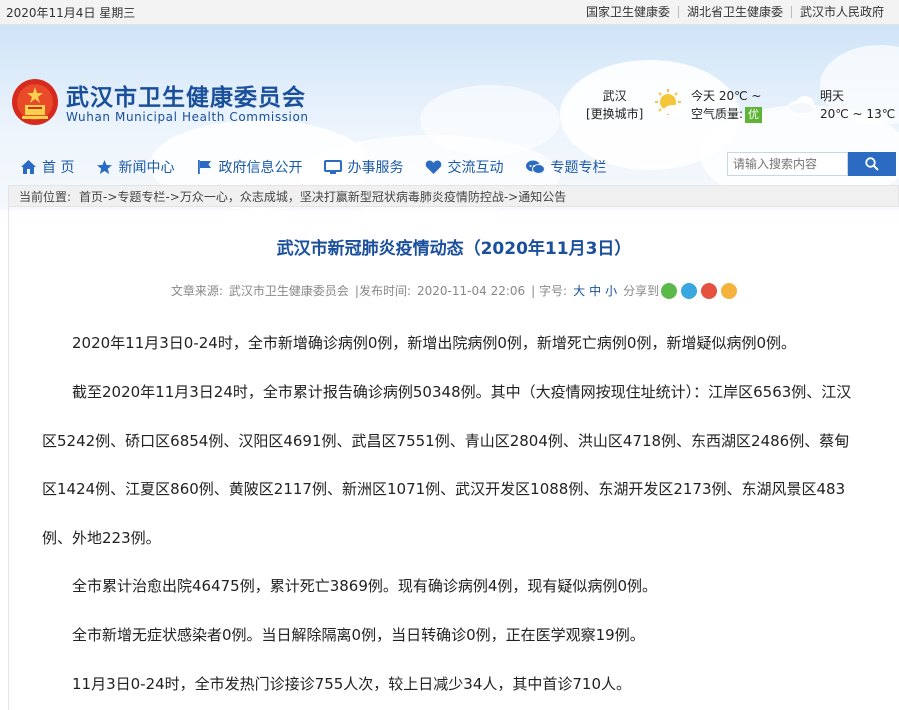  What do you see at coordinates (709, 290) in the screenshot?
I see `weibo-share-icon` at bounding box center [709, 290].